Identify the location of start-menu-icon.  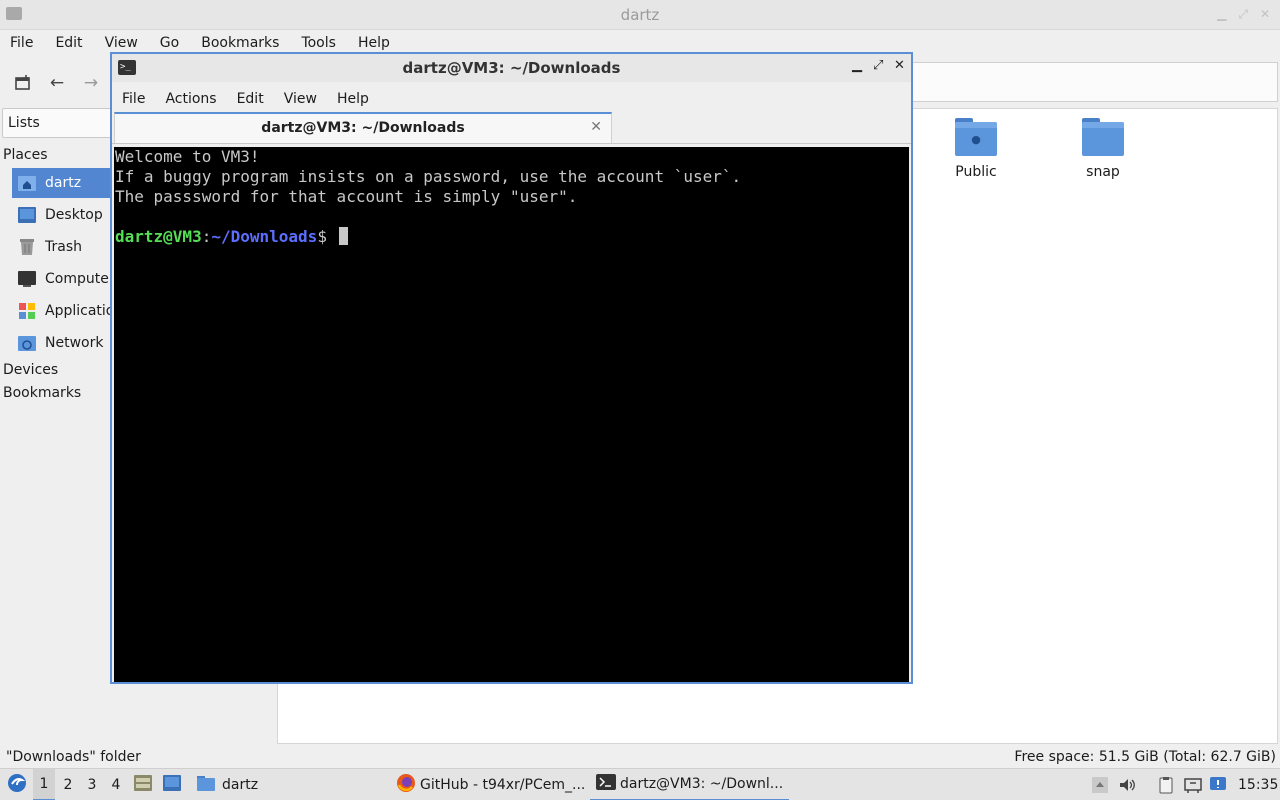
(17, 785).